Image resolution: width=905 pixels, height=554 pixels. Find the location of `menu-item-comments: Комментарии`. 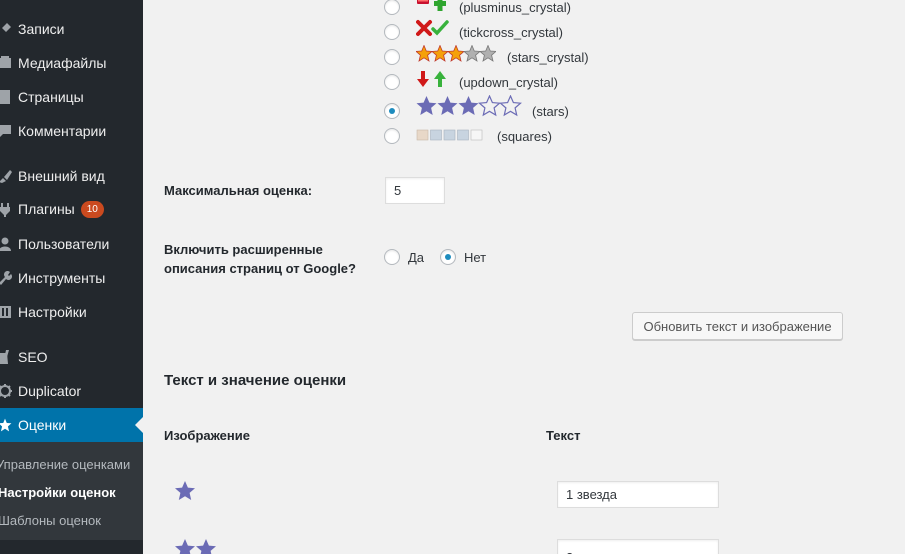

menu-item-comments: Комментарии is located at coordinates (71, 131).